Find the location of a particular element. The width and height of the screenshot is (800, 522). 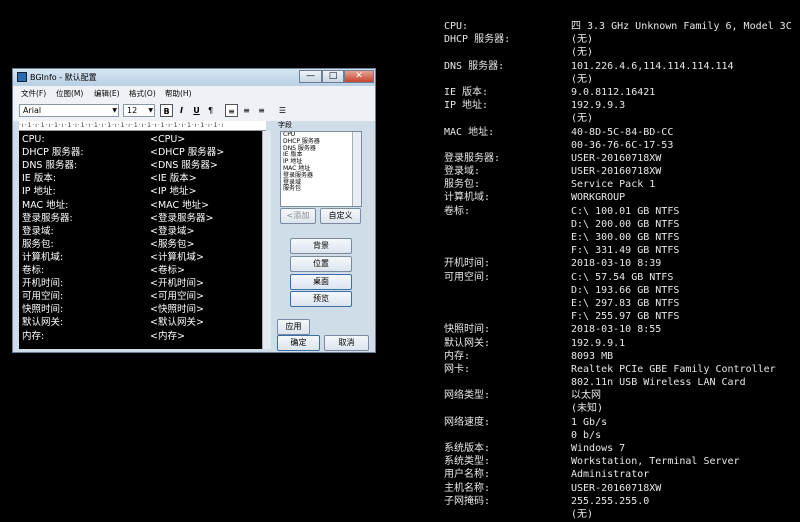

align-left-icon: ≡ is located at coordinates (231, 110).